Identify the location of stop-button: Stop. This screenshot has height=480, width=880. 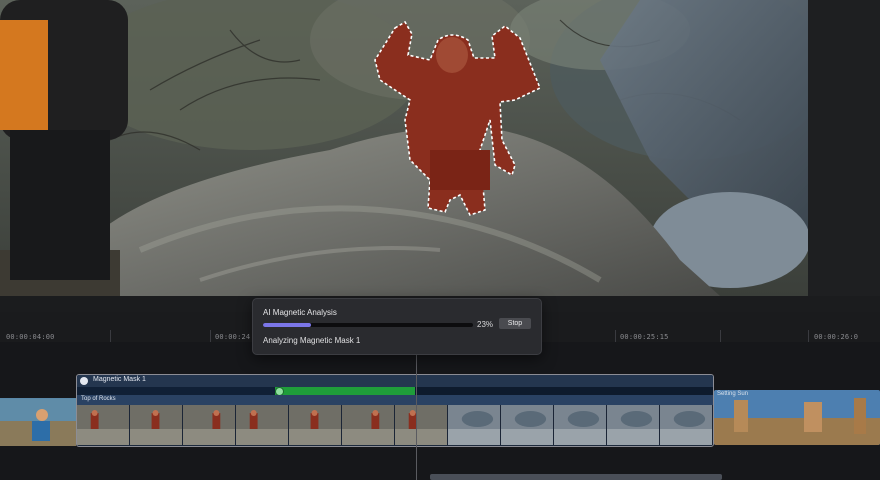
(515, 323).